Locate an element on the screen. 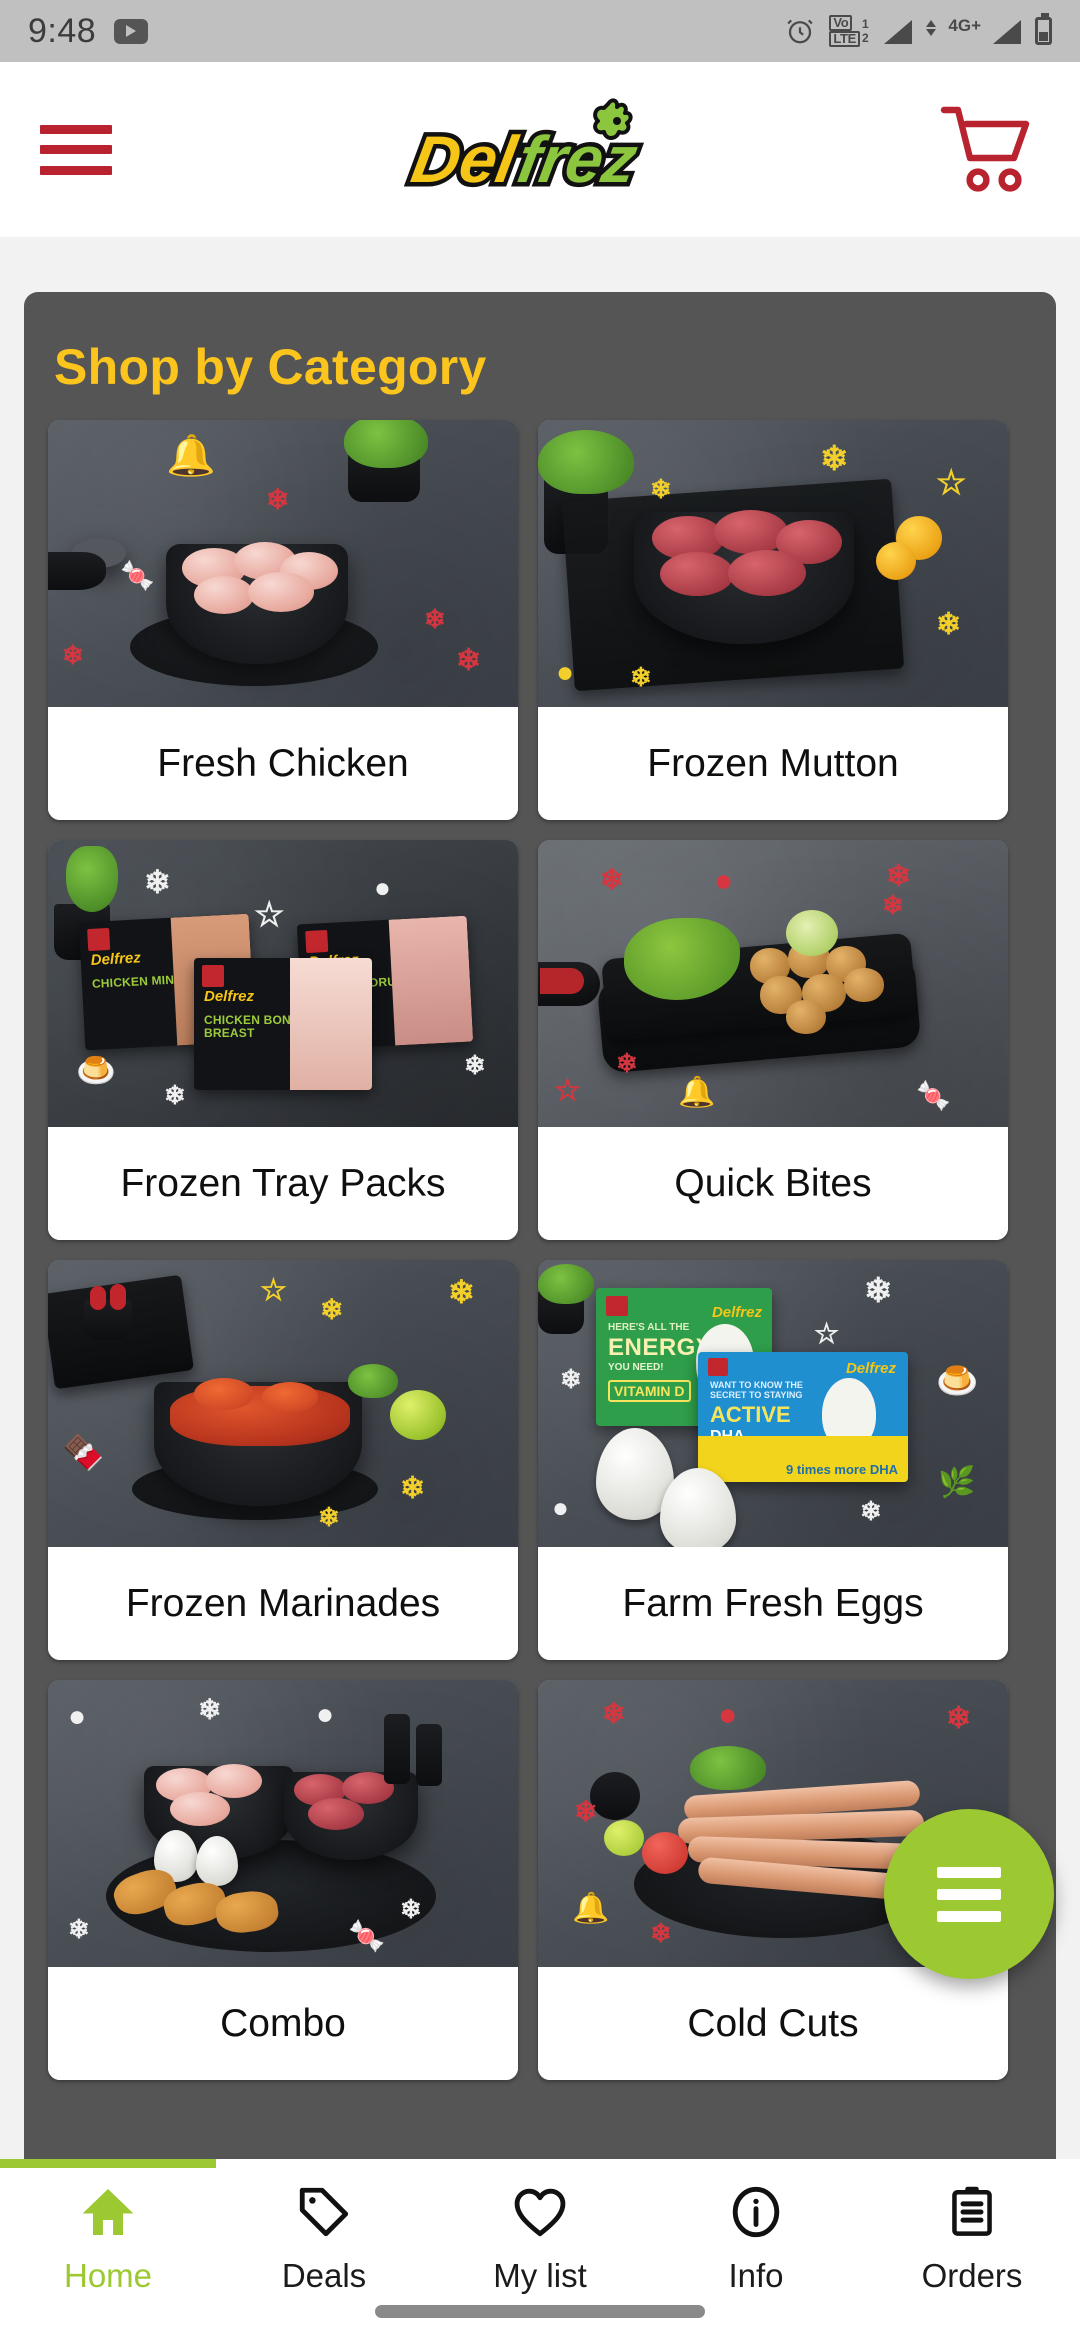 The image size is (1080, 2340). nav-label: Orders is located at coordinates (972, 2275).